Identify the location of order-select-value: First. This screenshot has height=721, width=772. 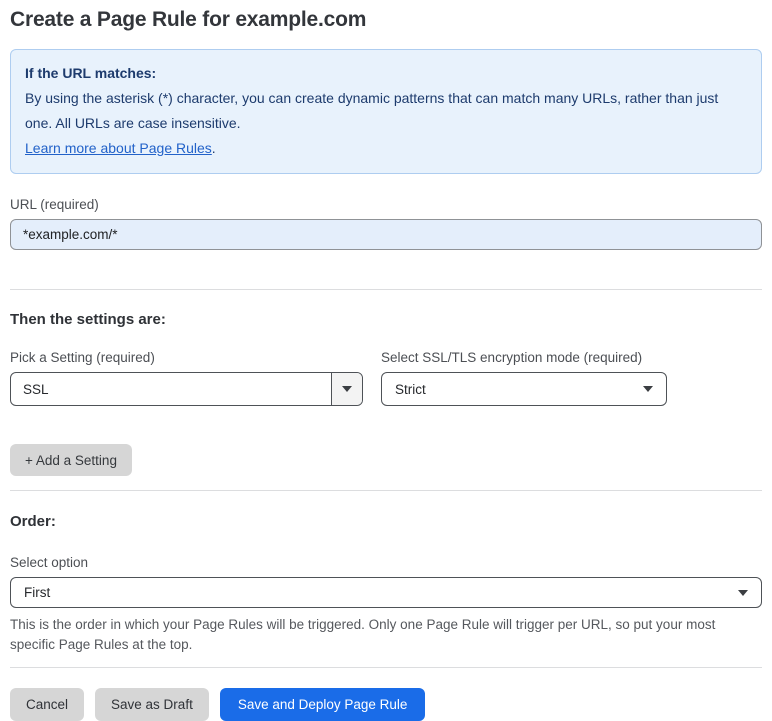
(37, 592).